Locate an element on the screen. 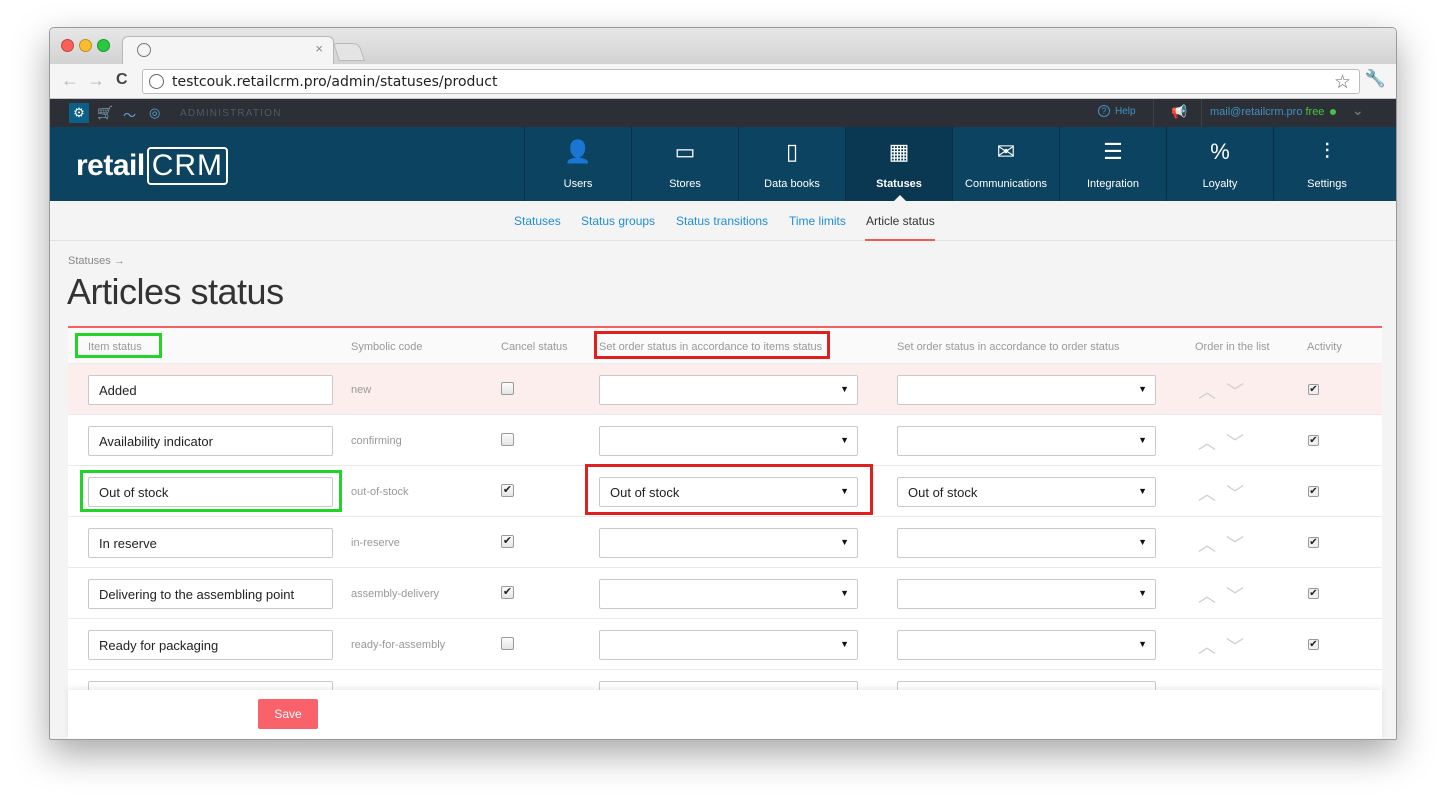  status-name-input: In reserve is located at coordinates (210, 543).